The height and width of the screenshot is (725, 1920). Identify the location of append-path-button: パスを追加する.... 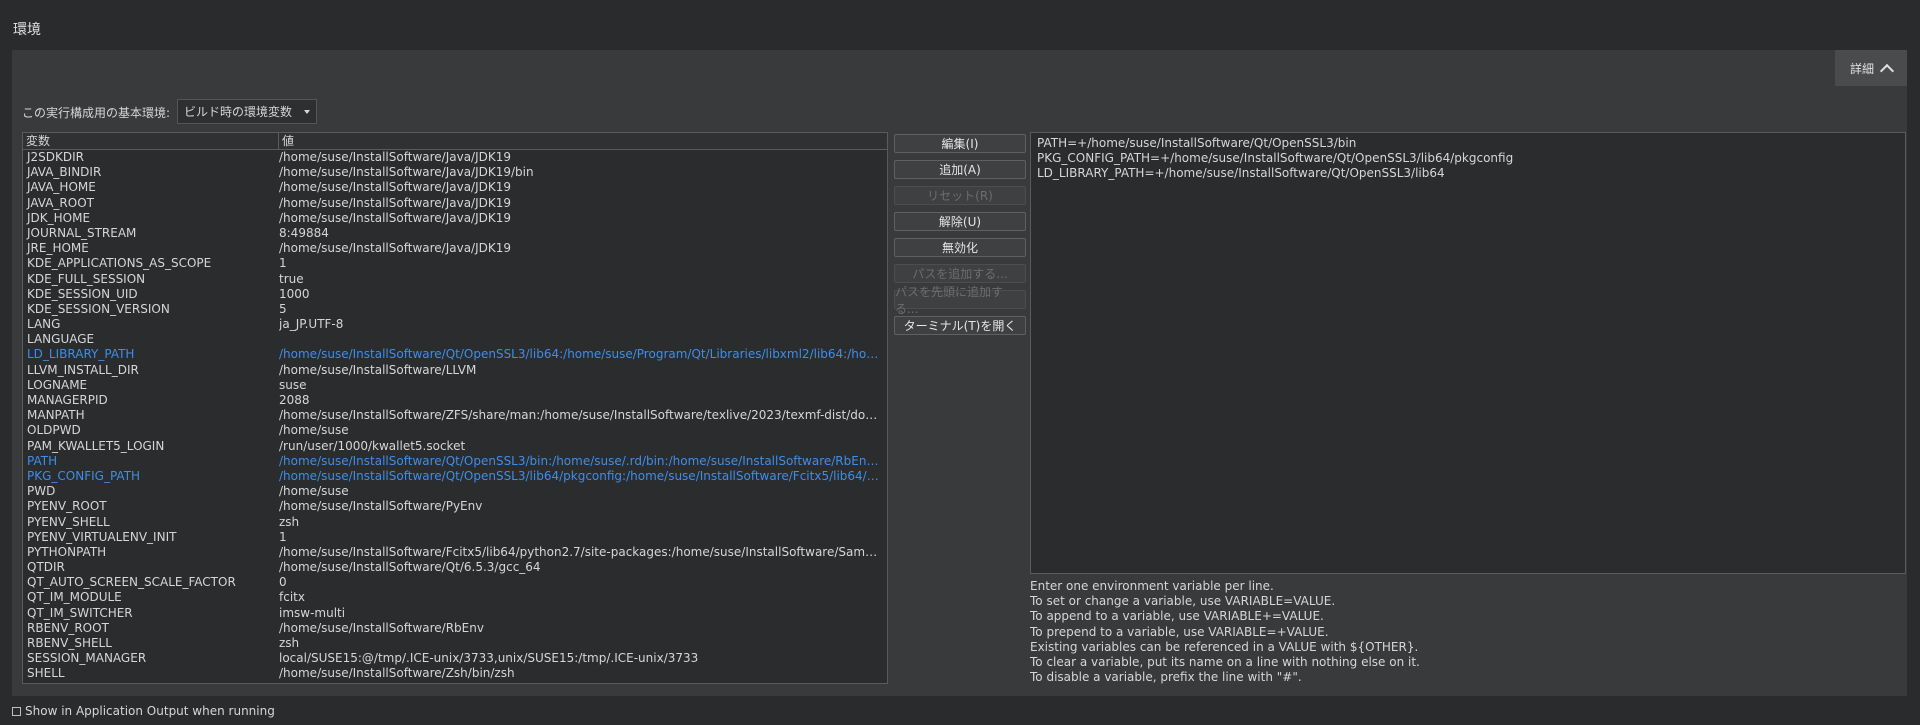
(960, 273).